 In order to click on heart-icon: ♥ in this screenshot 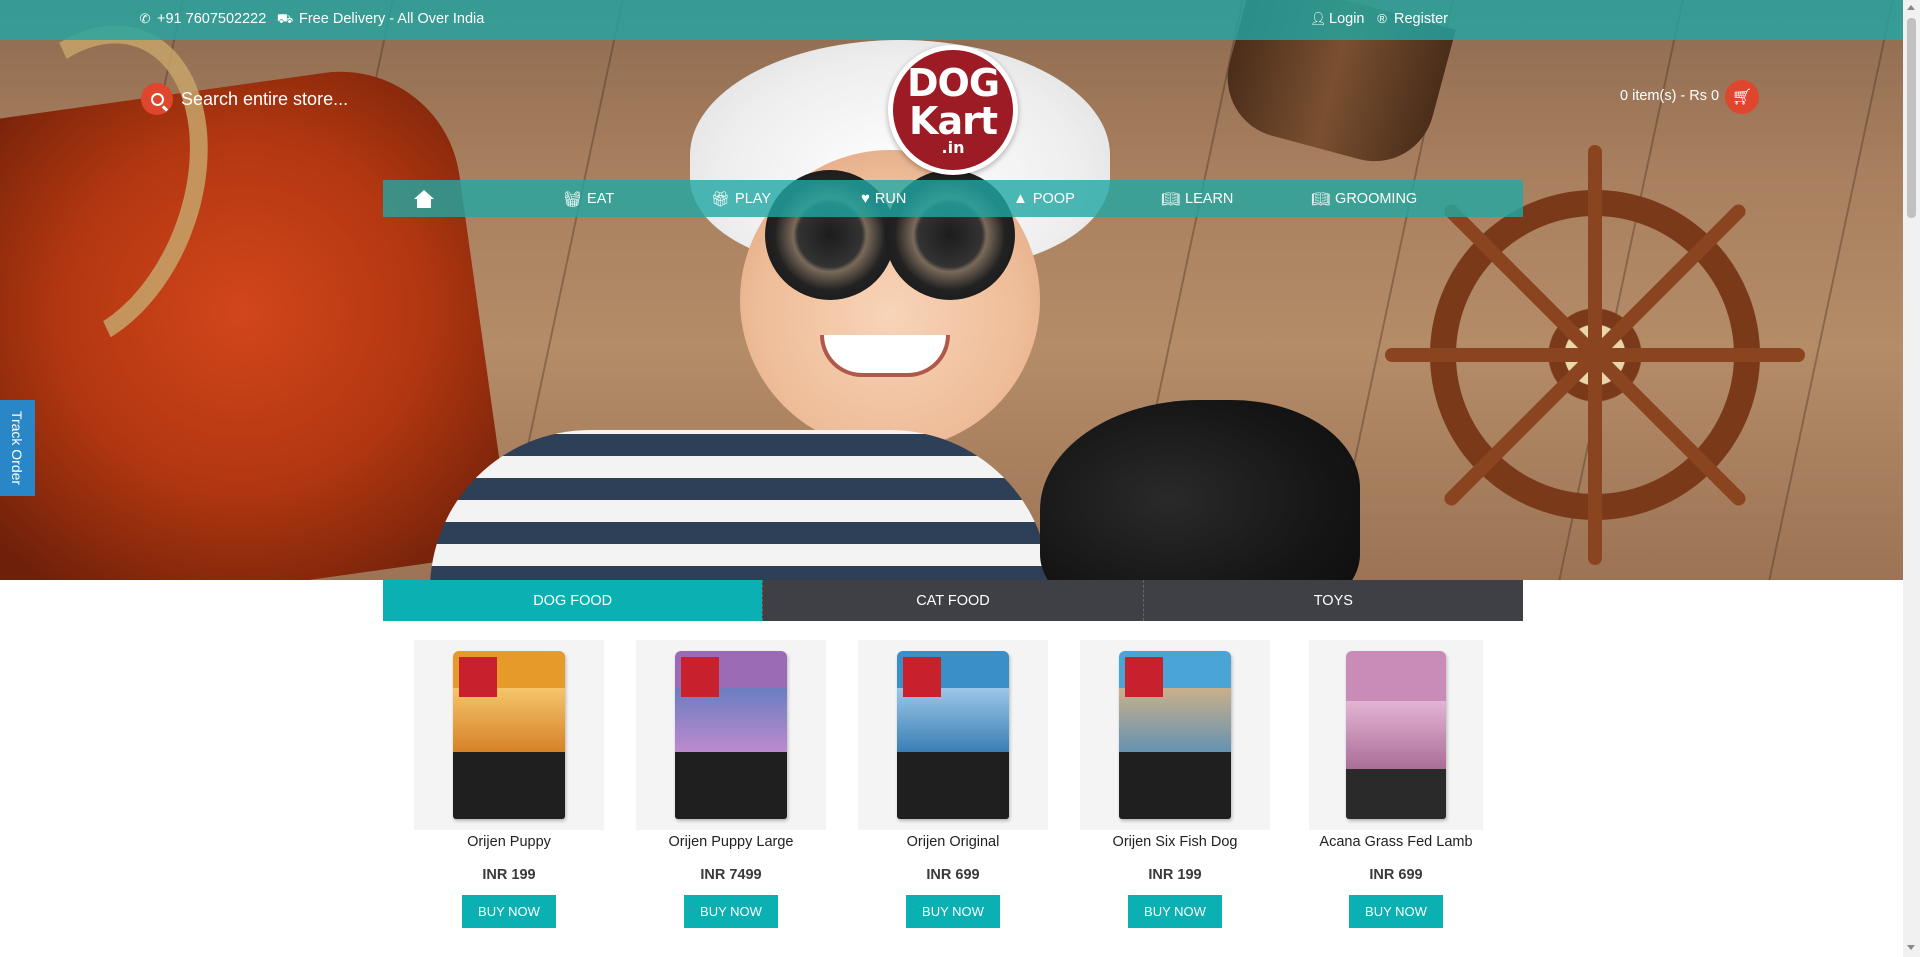, I will do `click(865, 198)`.